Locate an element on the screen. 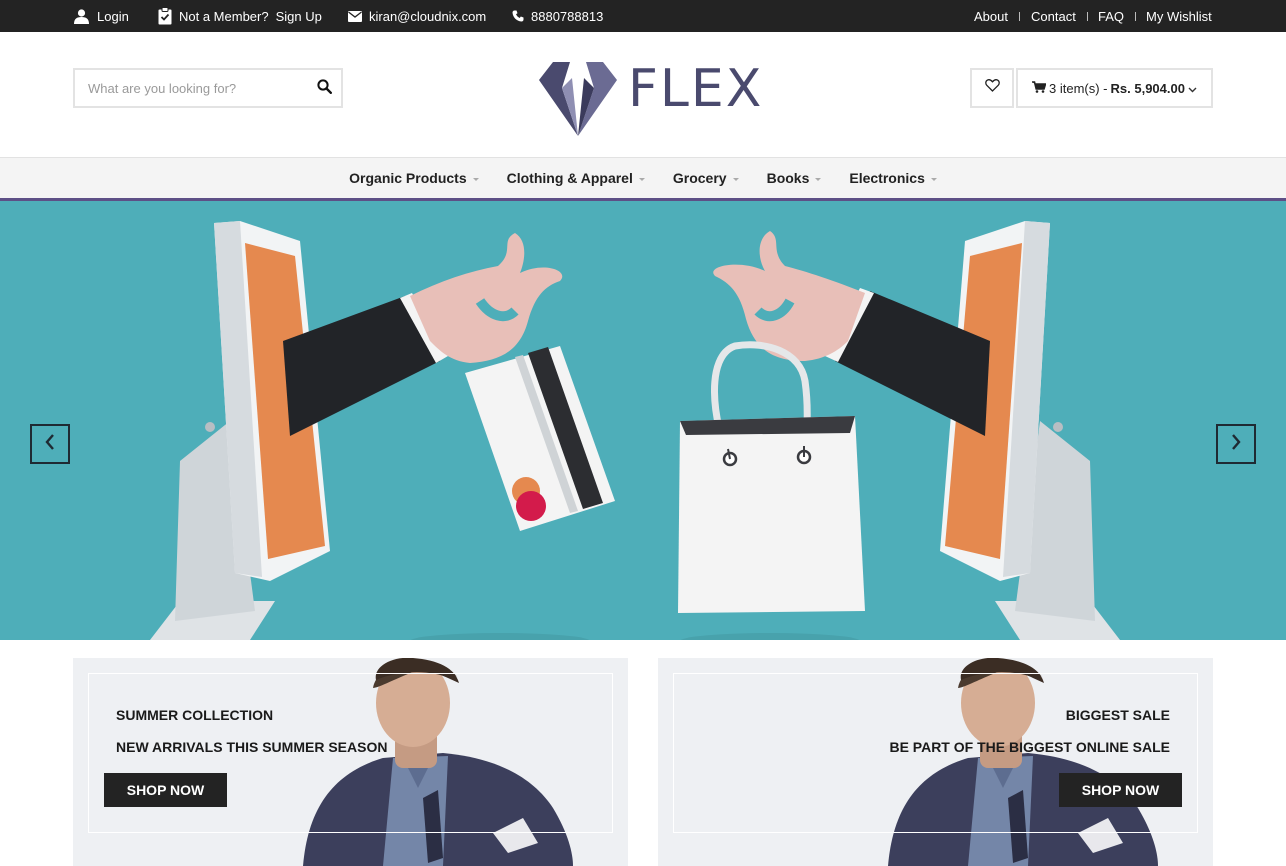 This screenshot has height=866, width=1286. about-label: About is located at coordinates (991, 16).